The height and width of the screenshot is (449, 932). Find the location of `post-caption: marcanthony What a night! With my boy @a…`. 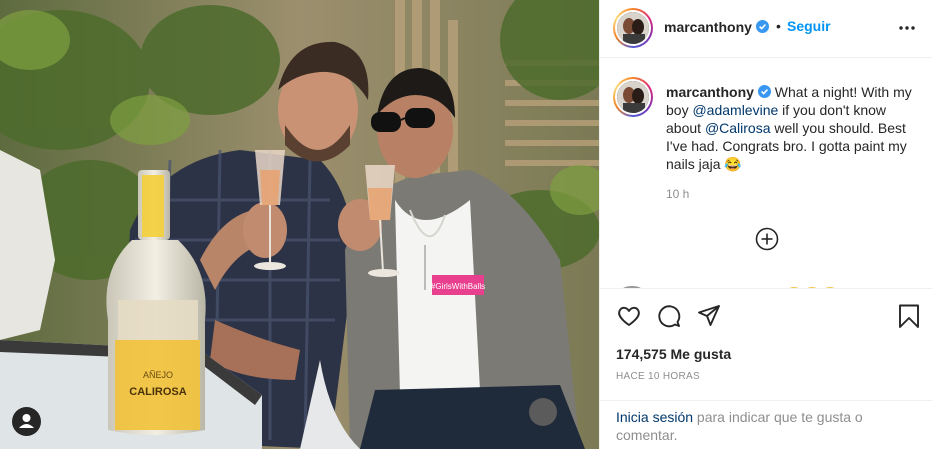

post-caption: marcanthony What a night! With my boy @a… is located at coordinates (794, 128).